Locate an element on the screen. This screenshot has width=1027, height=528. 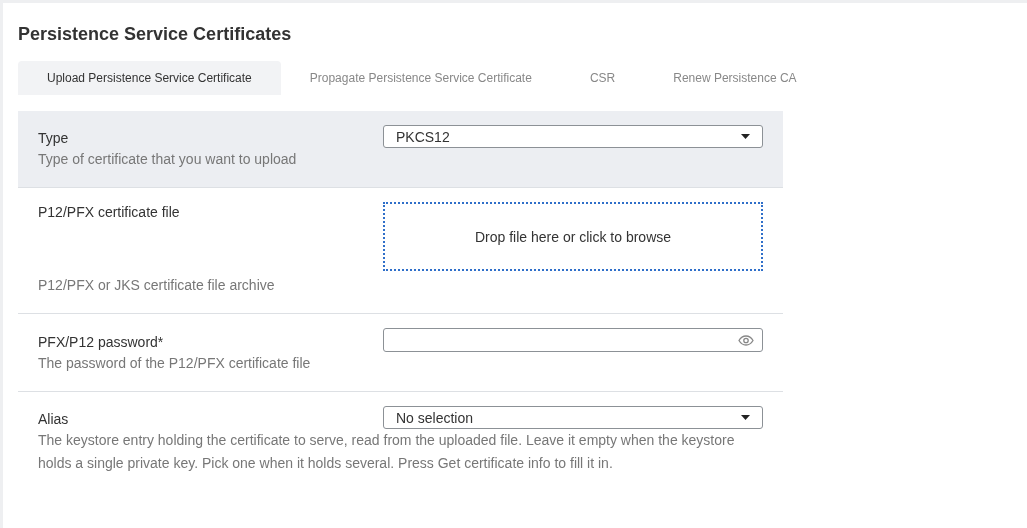
tab: Renew Persistence CA is located at coordinates (735, 78).